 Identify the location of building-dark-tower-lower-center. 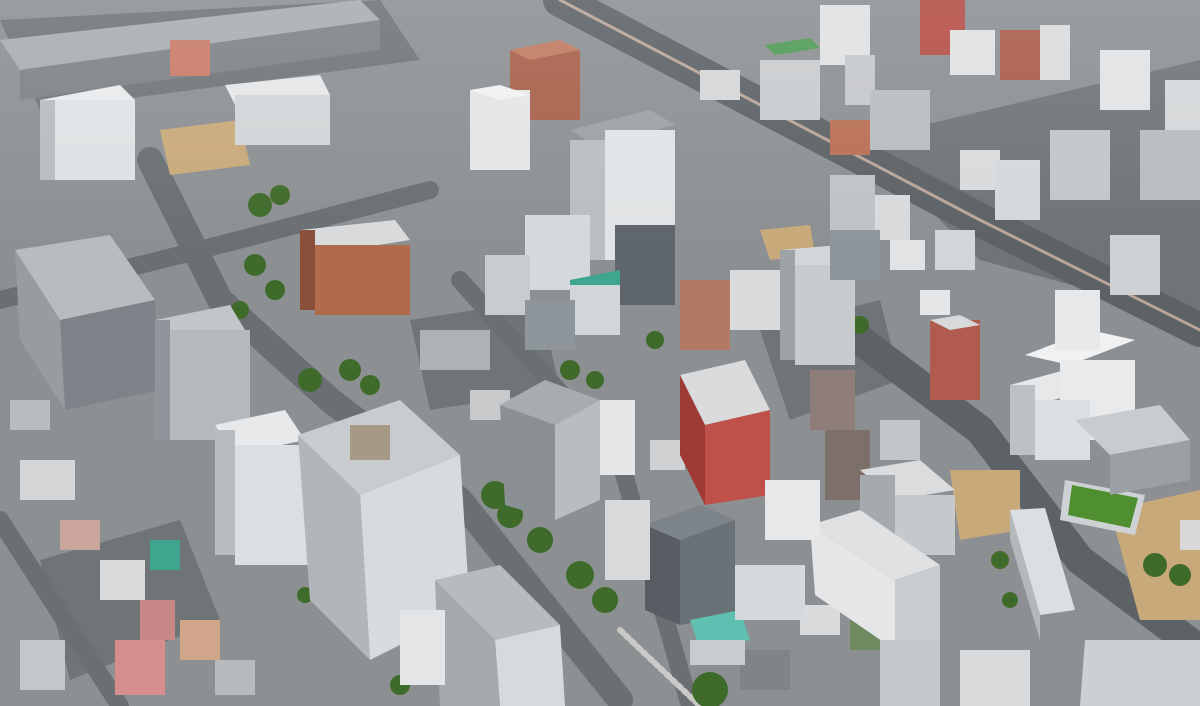
(690, 565).